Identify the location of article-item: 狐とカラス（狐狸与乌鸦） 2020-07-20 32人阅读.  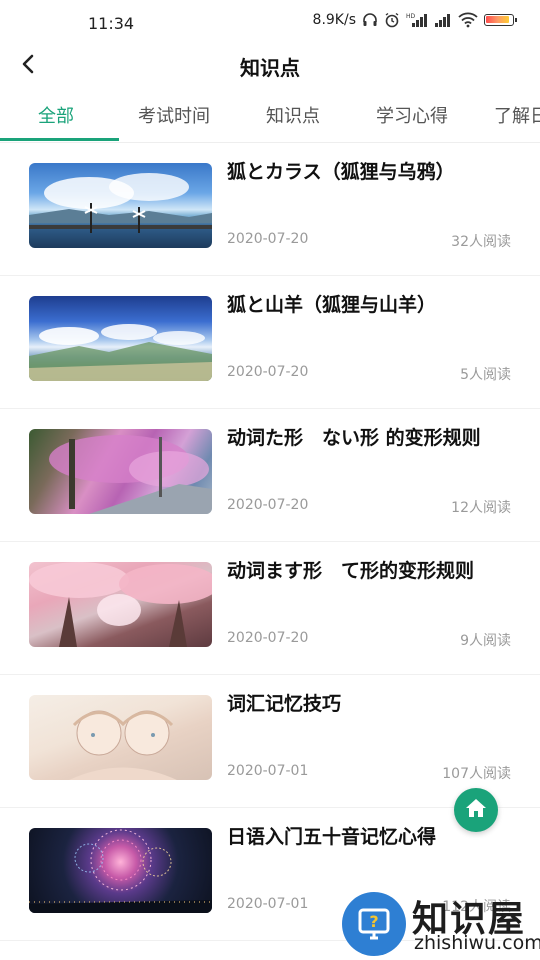
(270, 209).